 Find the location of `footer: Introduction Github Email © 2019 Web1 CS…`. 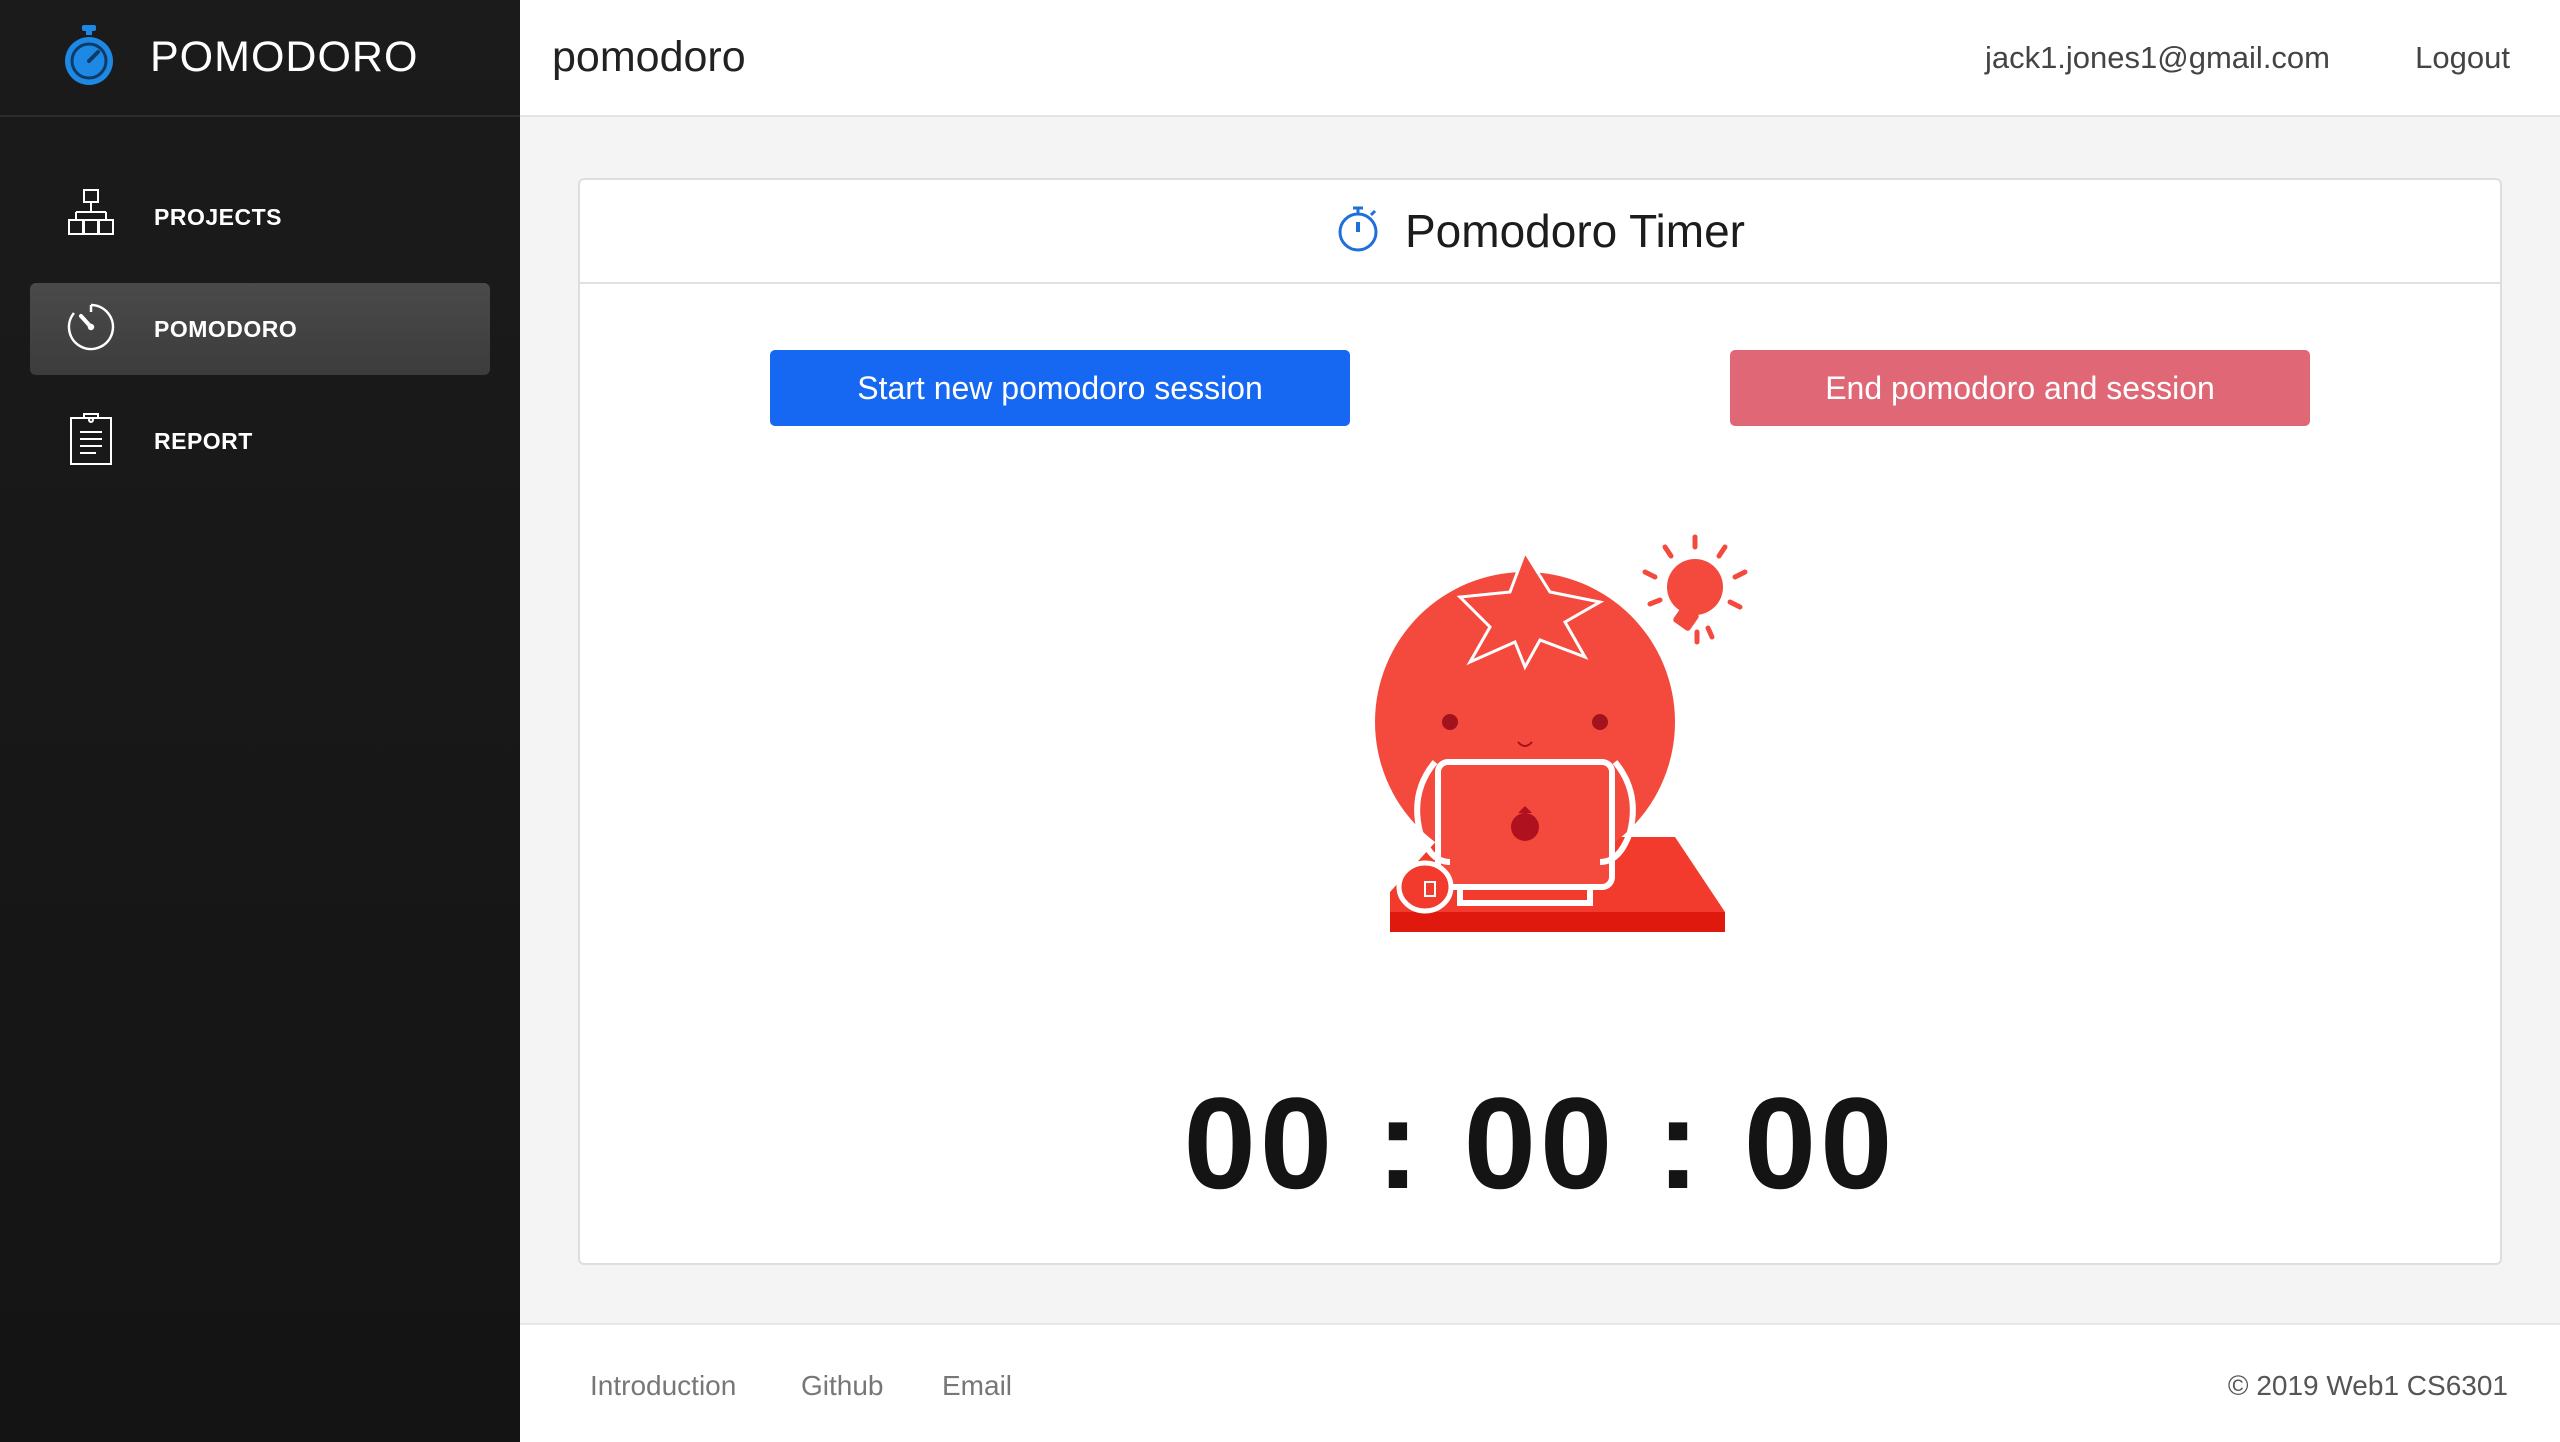

footer: Introduction Github Email © 2019 Web1 CS… is located at coordinates (1540, 1382).